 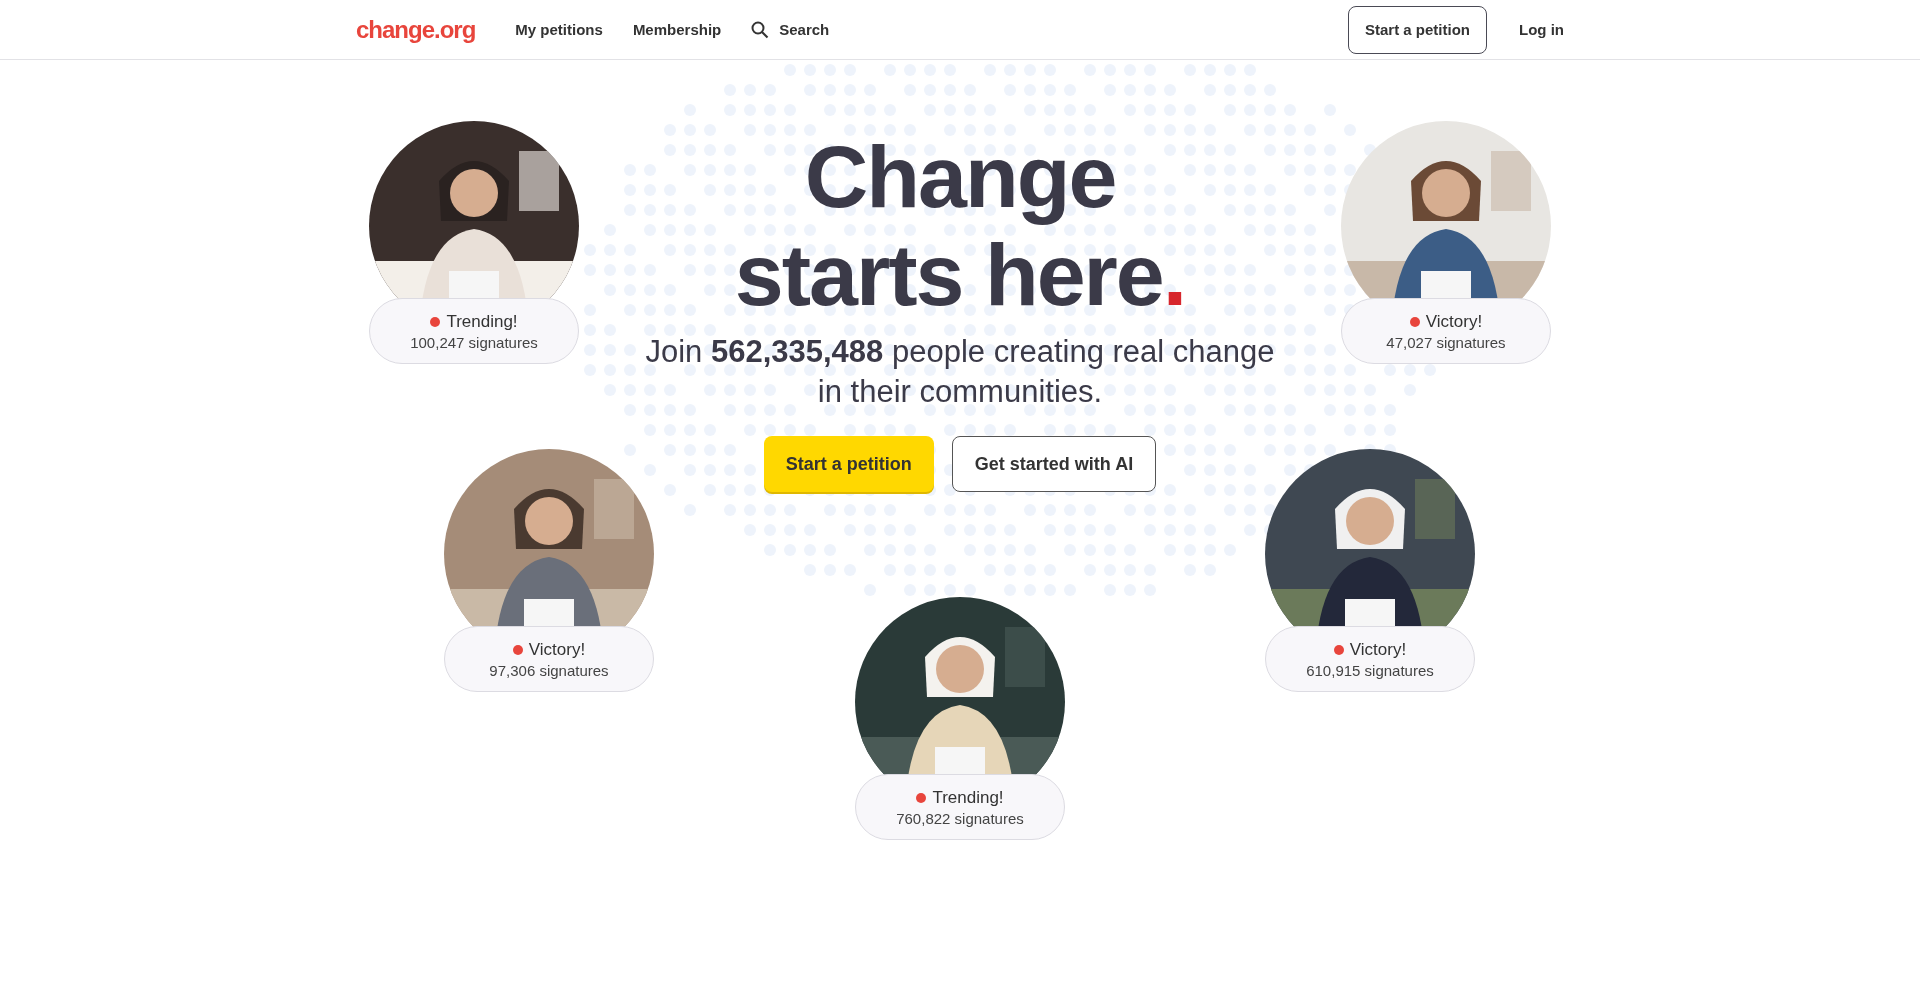 I want to click on signature-count: 610,915 signatures, so click(x=1370, y=670).